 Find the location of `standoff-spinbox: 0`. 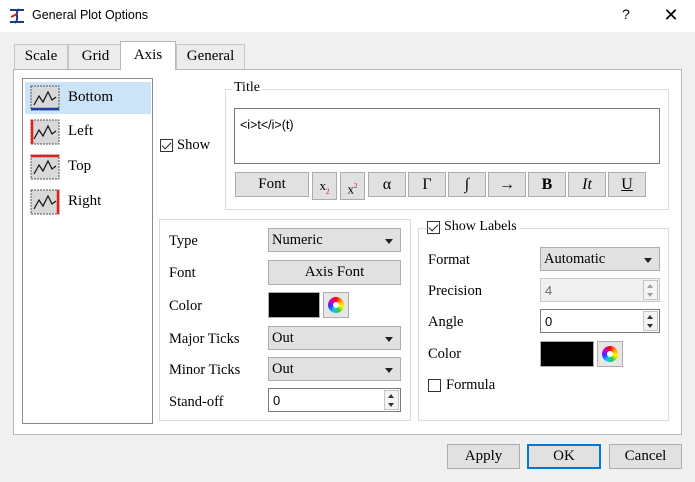

standoff-spinbox: 0 is located at coordinates (334, 400).